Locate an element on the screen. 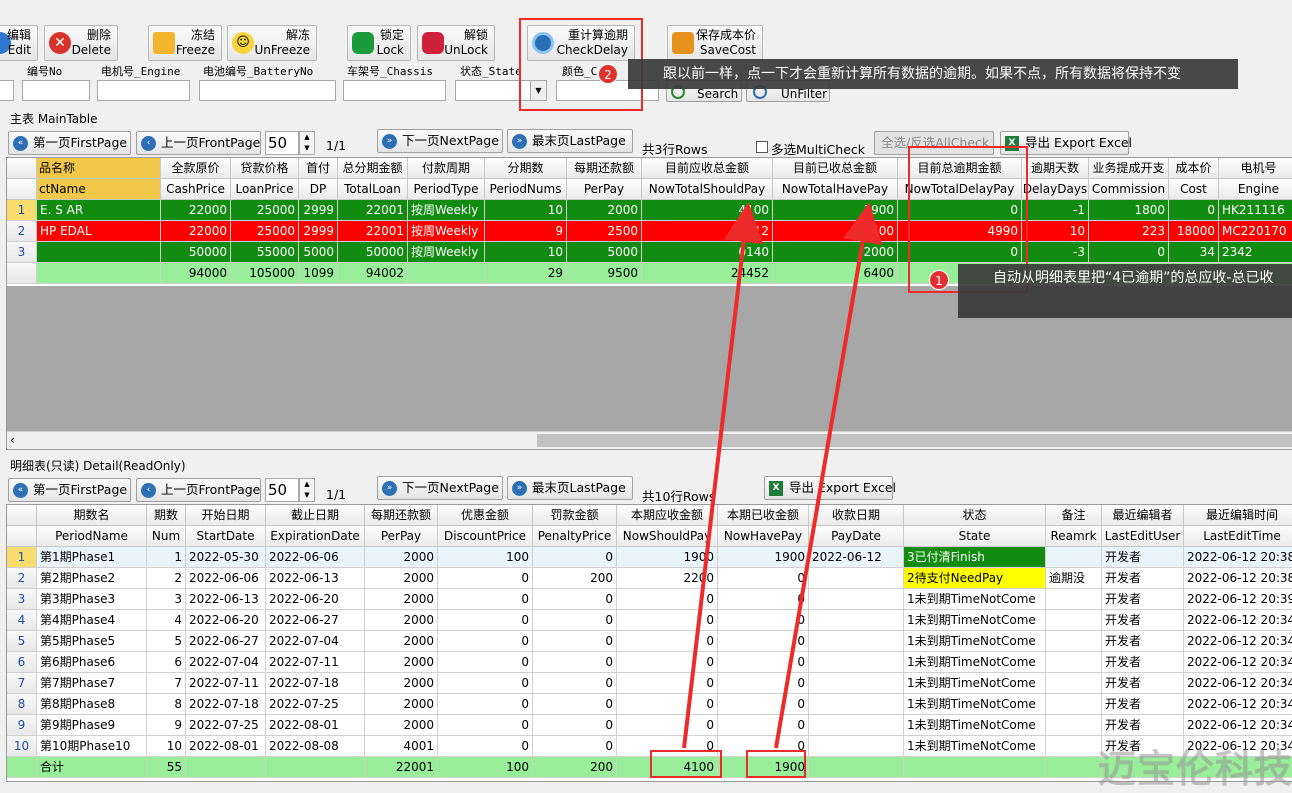 The width and height of the screenshot is (1292, 793). detail-column-header: 每期还款额 is located at coordinates (401, 515).